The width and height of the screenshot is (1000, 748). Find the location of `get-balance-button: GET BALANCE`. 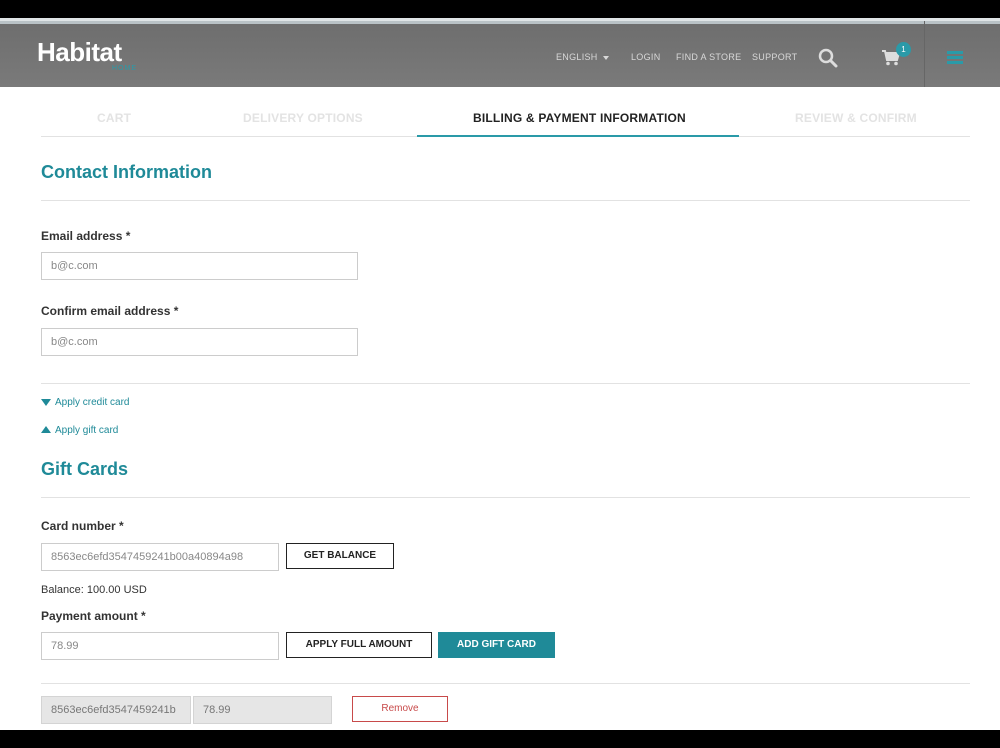

get-balance-button: GET BALANCE is located at coordinates (340, 556).